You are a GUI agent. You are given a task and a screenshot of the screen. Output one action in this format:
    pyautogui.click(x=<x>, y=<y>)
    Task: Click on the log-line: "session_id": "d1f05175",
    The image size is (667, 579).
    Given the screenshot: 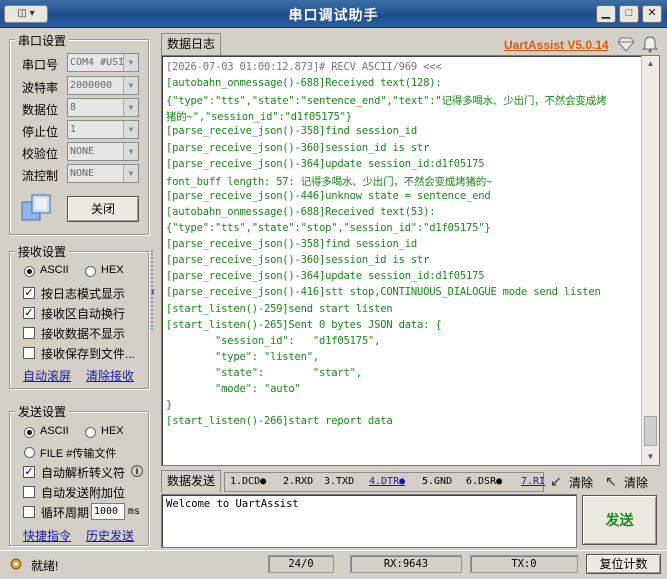 What is the action you would take?
    pyautogui.click(x=273, y=340)
    